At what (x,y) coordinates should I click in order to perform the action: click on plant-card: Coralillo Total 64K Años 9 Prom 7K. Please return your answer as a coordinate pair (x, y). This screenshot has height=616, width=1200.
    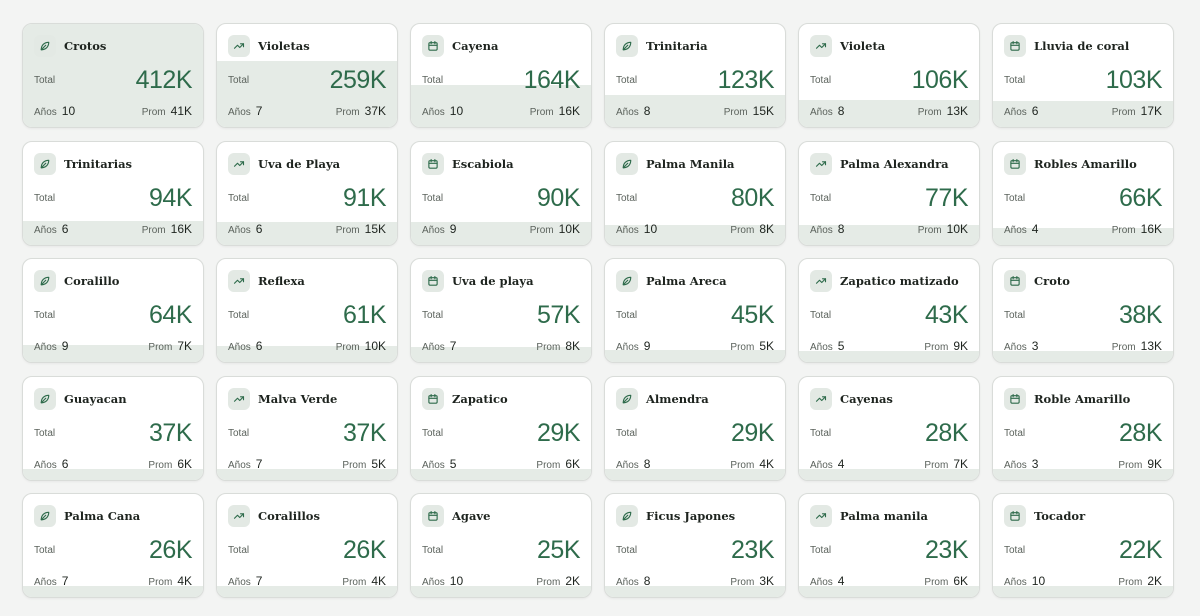
    Looking at the image, I should click on (113, 310).